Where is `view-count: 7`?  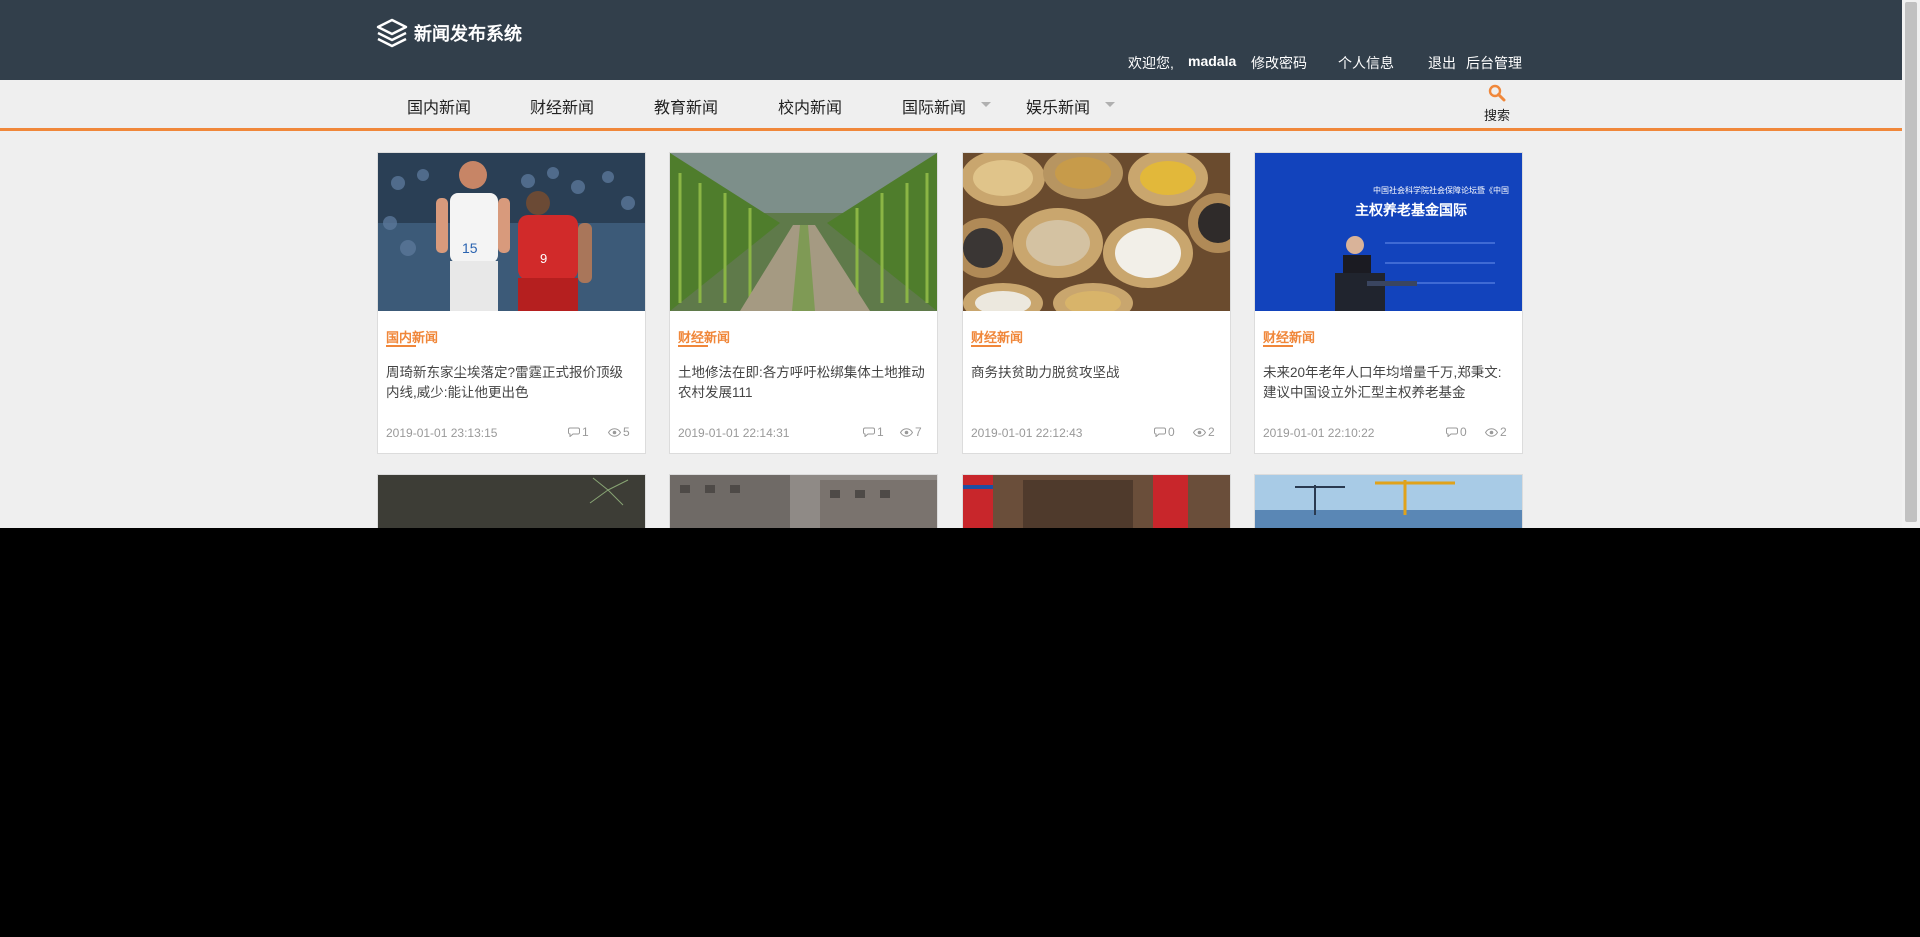
view-count: 7 is located at coordinates (911, 432).